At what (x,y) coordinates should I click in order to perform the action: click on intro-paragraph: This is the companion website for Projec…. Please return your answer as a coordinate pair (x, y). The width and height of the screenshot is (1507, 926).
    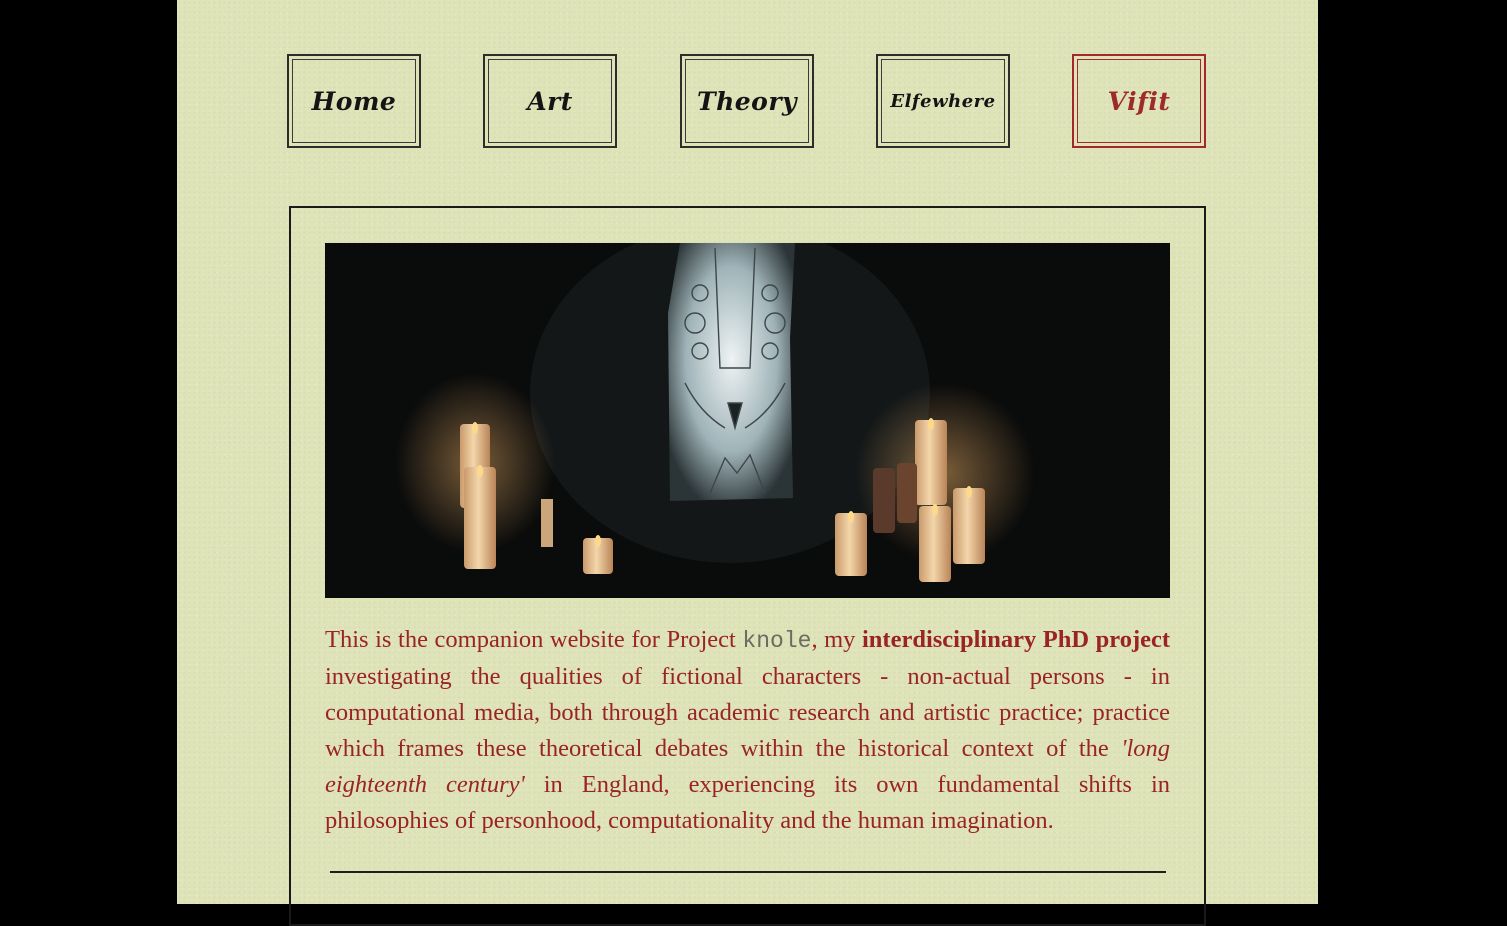
    Looking at the image, I should click on (747, 730).